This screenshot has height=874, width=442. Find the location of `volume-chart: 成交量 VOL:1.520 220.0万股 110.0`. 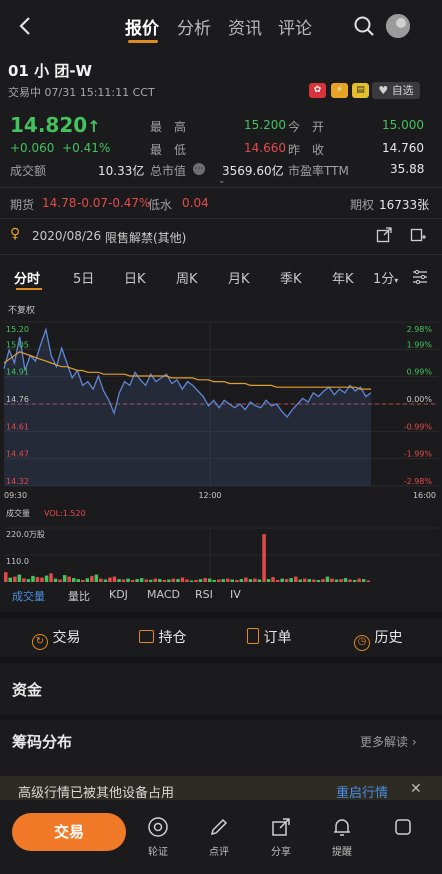

volume-chart: 成交量 VOL:1.520 220.0万股 110.0 is located at coordinates (221, 547).